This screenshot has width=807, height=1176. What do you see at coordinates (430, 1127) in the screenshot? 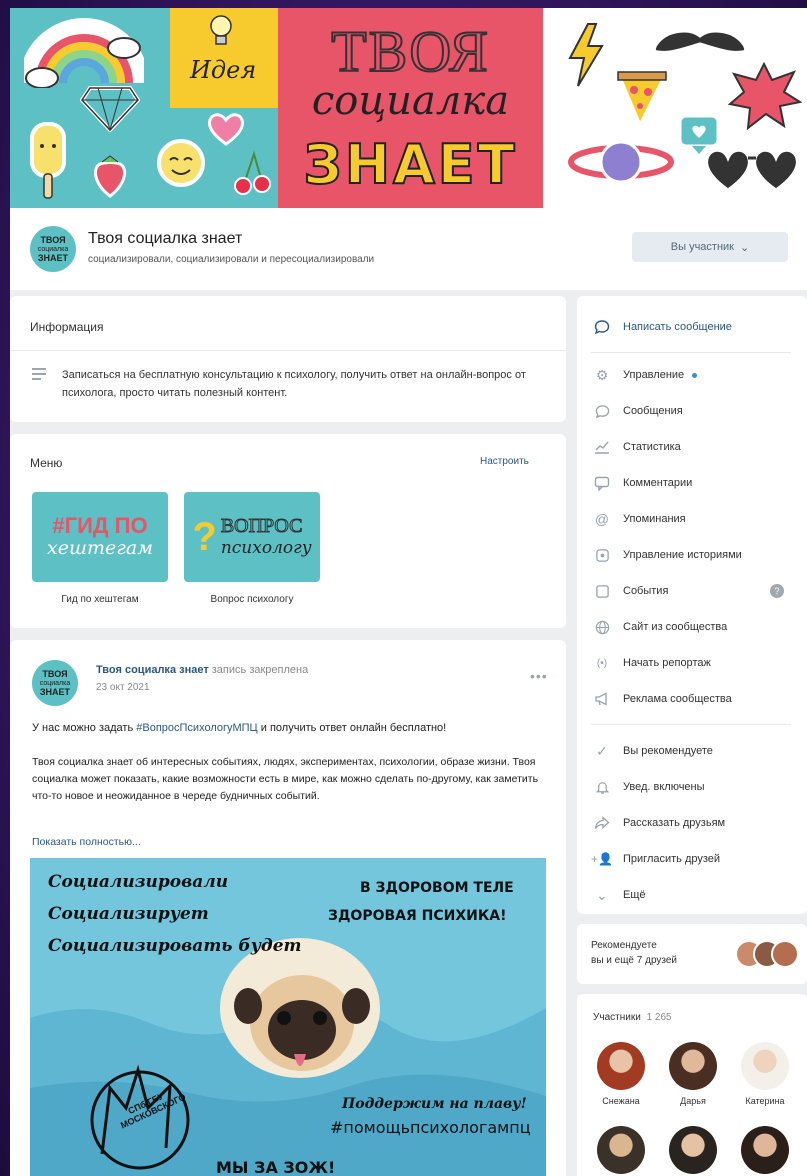
I see `image-text-hashtag: #помощьпсихологампц` at bounding box center [430, 1127].